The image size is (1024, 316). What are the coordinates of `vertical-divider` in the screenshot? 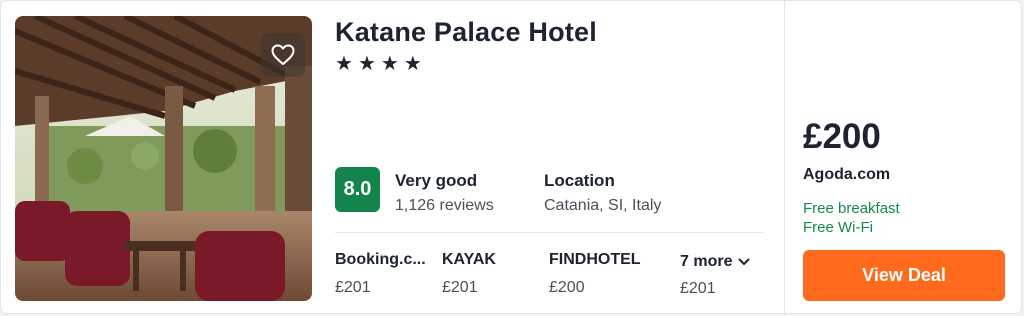 It's located at (784, 158).